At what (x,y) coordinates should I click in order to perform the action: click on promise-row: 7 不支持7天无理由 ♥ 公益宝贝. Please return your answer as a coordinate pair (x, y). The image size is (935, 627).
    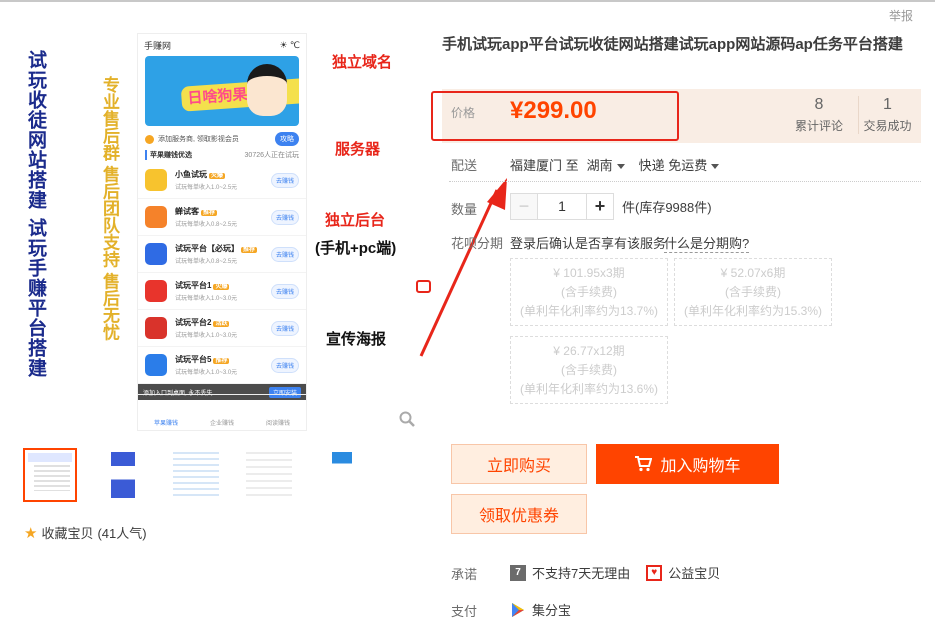
    Looking at the image, I should click on (615, 572).